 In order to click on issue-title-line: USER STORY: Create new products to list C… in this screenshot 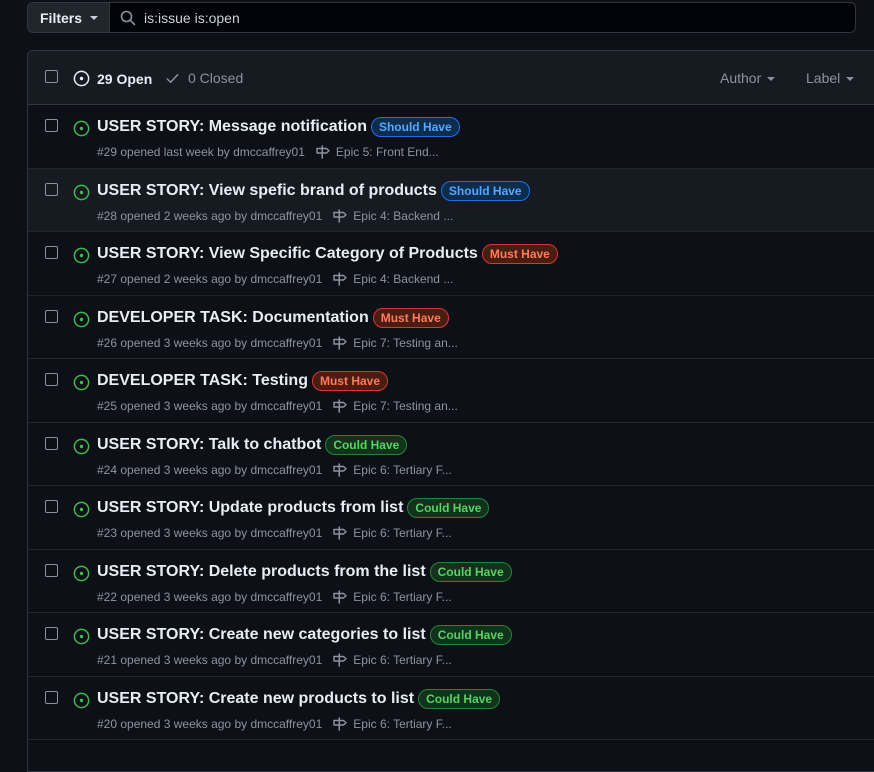, I will do `click(299, 698)`.